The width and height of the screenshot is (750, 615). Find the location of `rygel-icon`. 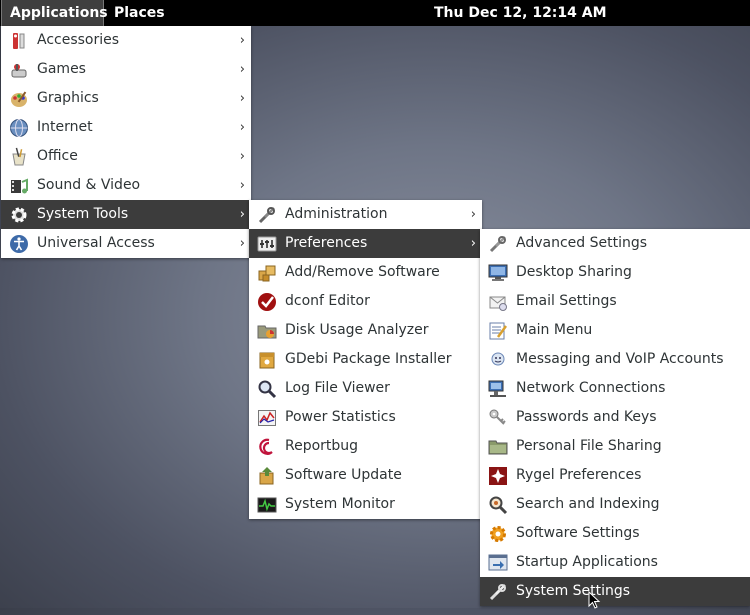

rygel-icon is located at coordinates (498, 476).